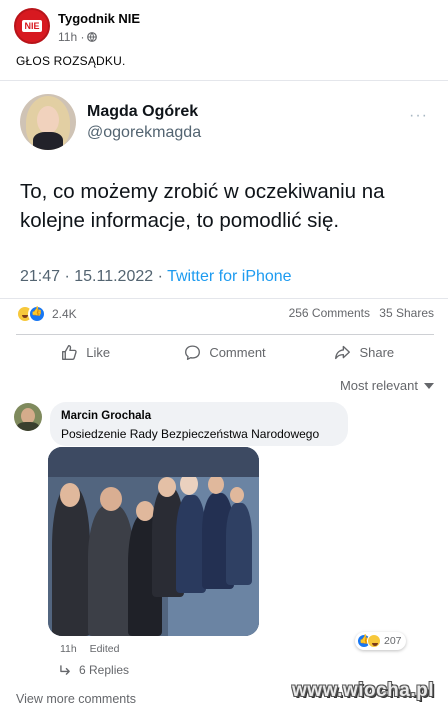 This screenshot has width=448, height=718. Describe the element at coordinates (76, 699) in the screenshot. I see `view-more-comments: View more comments` at that location.